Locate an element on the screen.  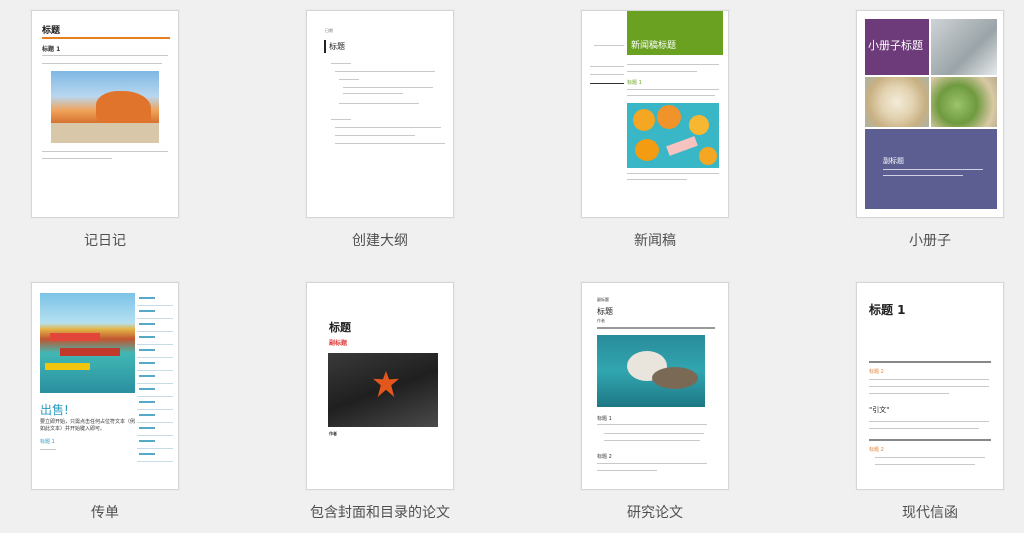
flyer-side-list is located at coordinates (155, 377).